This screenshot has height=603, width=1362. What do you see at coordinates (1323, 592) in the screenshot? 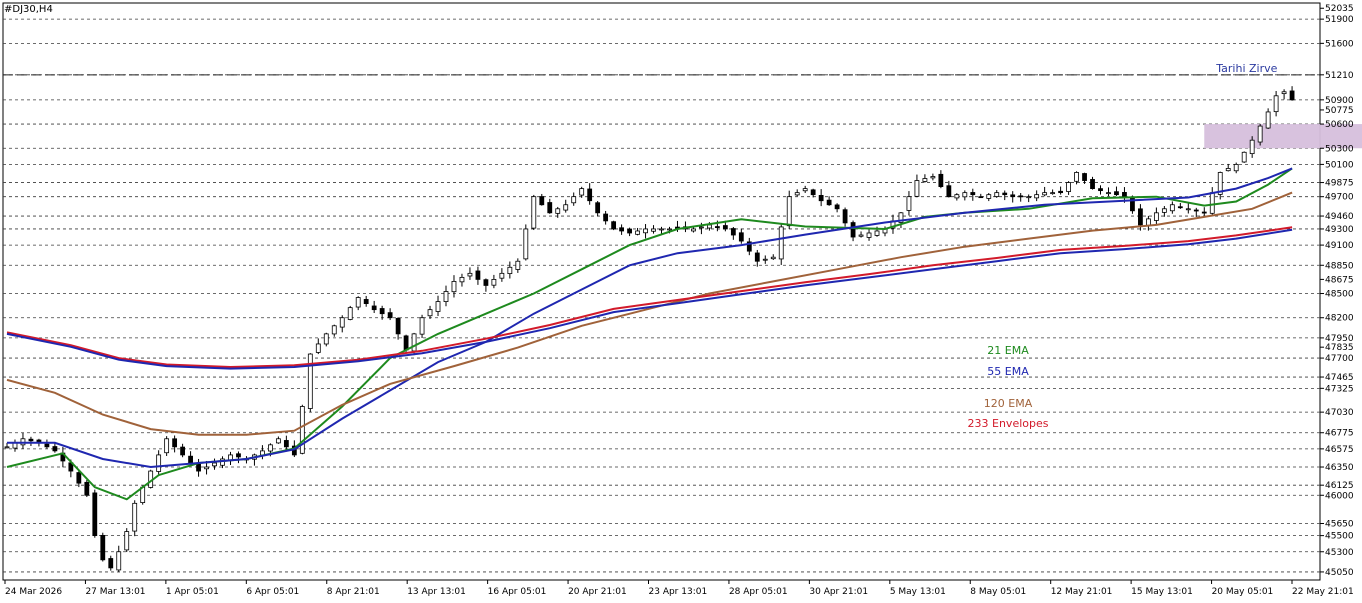
I see `x-tick-label: 22 May 21:01` at bounding box center [1323, 592].